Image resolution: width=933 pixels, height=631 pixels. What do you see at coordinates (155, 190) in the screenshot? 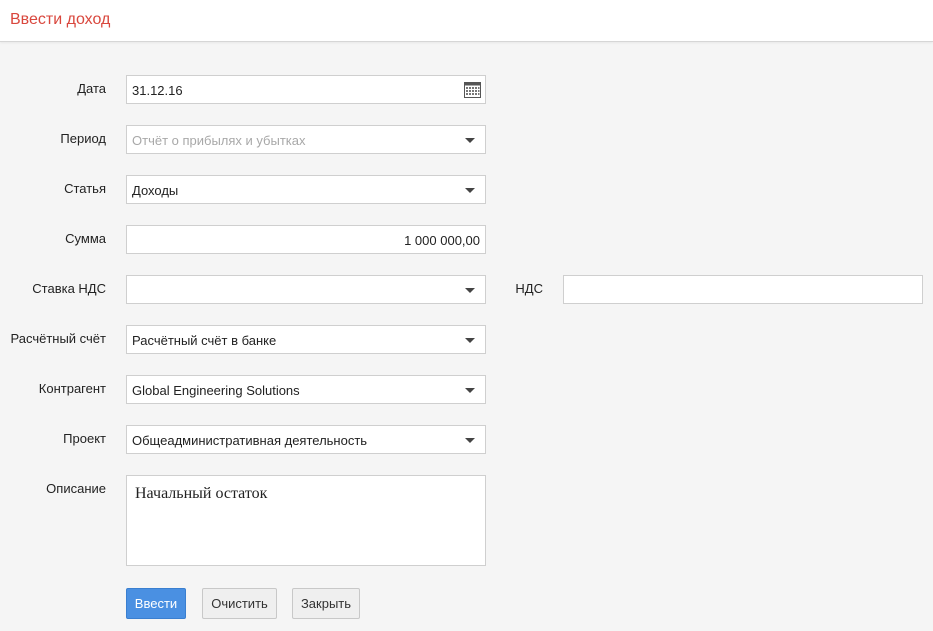
I see `article-value: Доходы` at bounding box center [155, 190].